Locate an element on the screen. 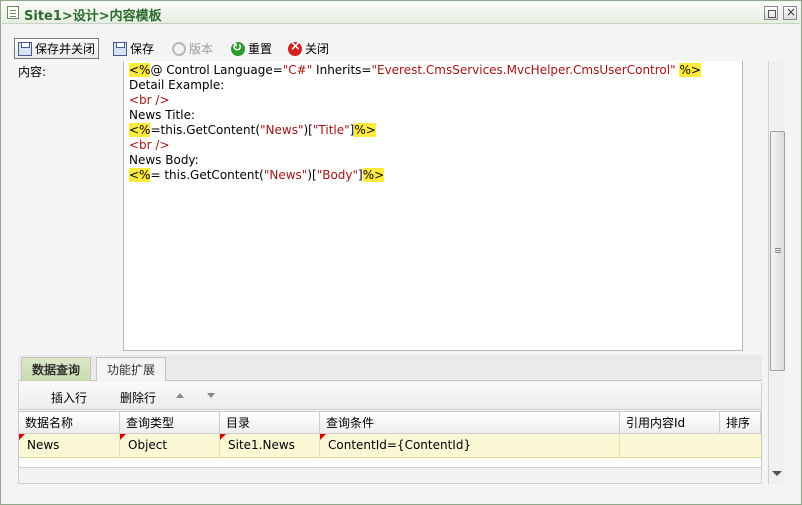 The width and height of the screenshot is (802, 505). table-cell: ContentId={ContentId} is located at coordinates (470, 445).